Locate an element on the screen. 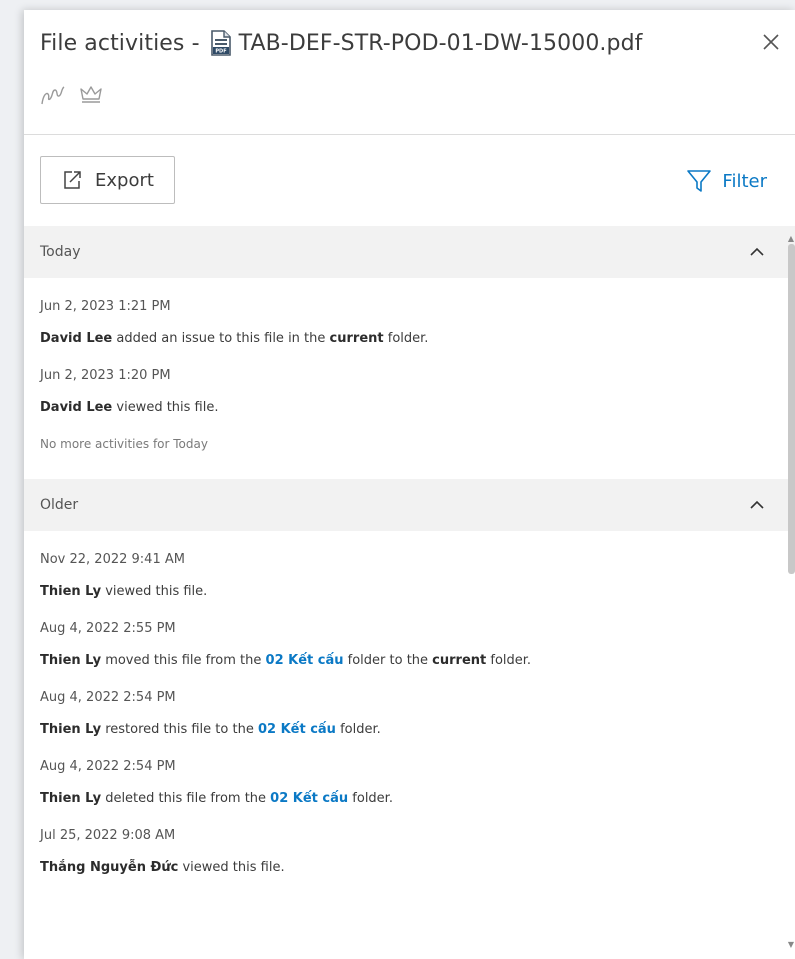  tag-icons is located at coordinates (72, 95).